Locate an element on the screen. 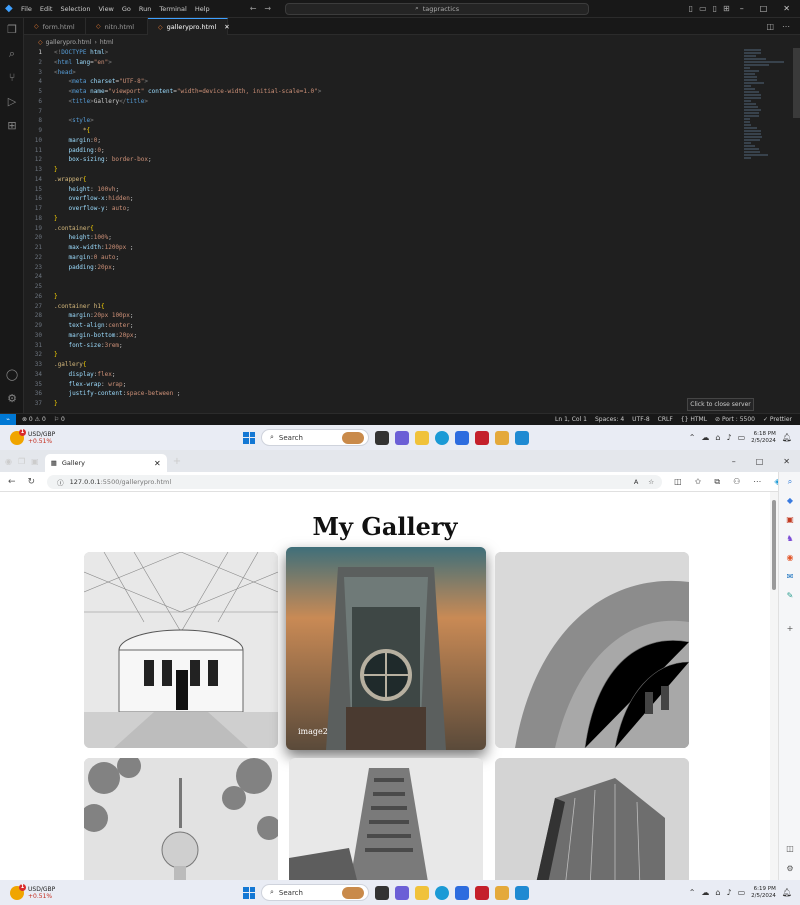 The image size is (800, 905). editor-tab-gallerypro-html: ◇ gallerypro.html ✕ is located at coordinates (189, 26).